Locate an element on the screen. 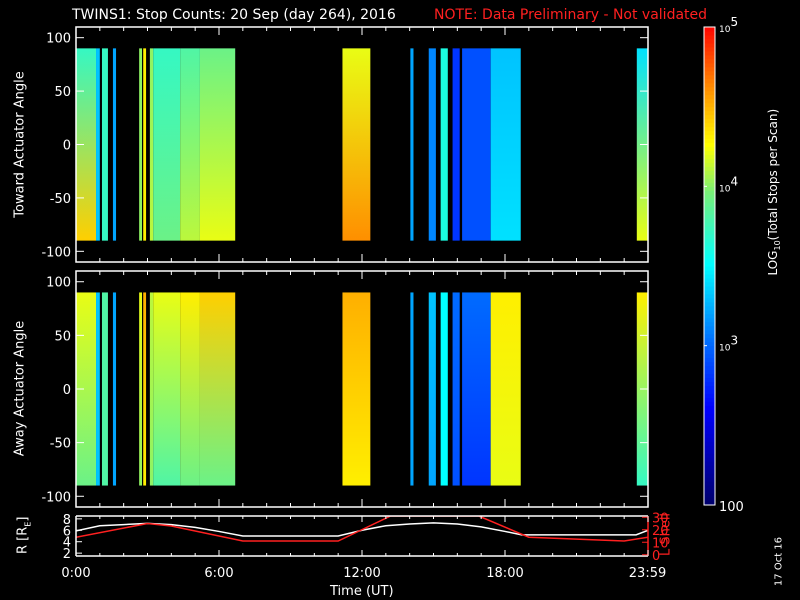 The width and height of the screenshot is (800, 600). y-tick-label: -50 is located at coordinates (60, 444).